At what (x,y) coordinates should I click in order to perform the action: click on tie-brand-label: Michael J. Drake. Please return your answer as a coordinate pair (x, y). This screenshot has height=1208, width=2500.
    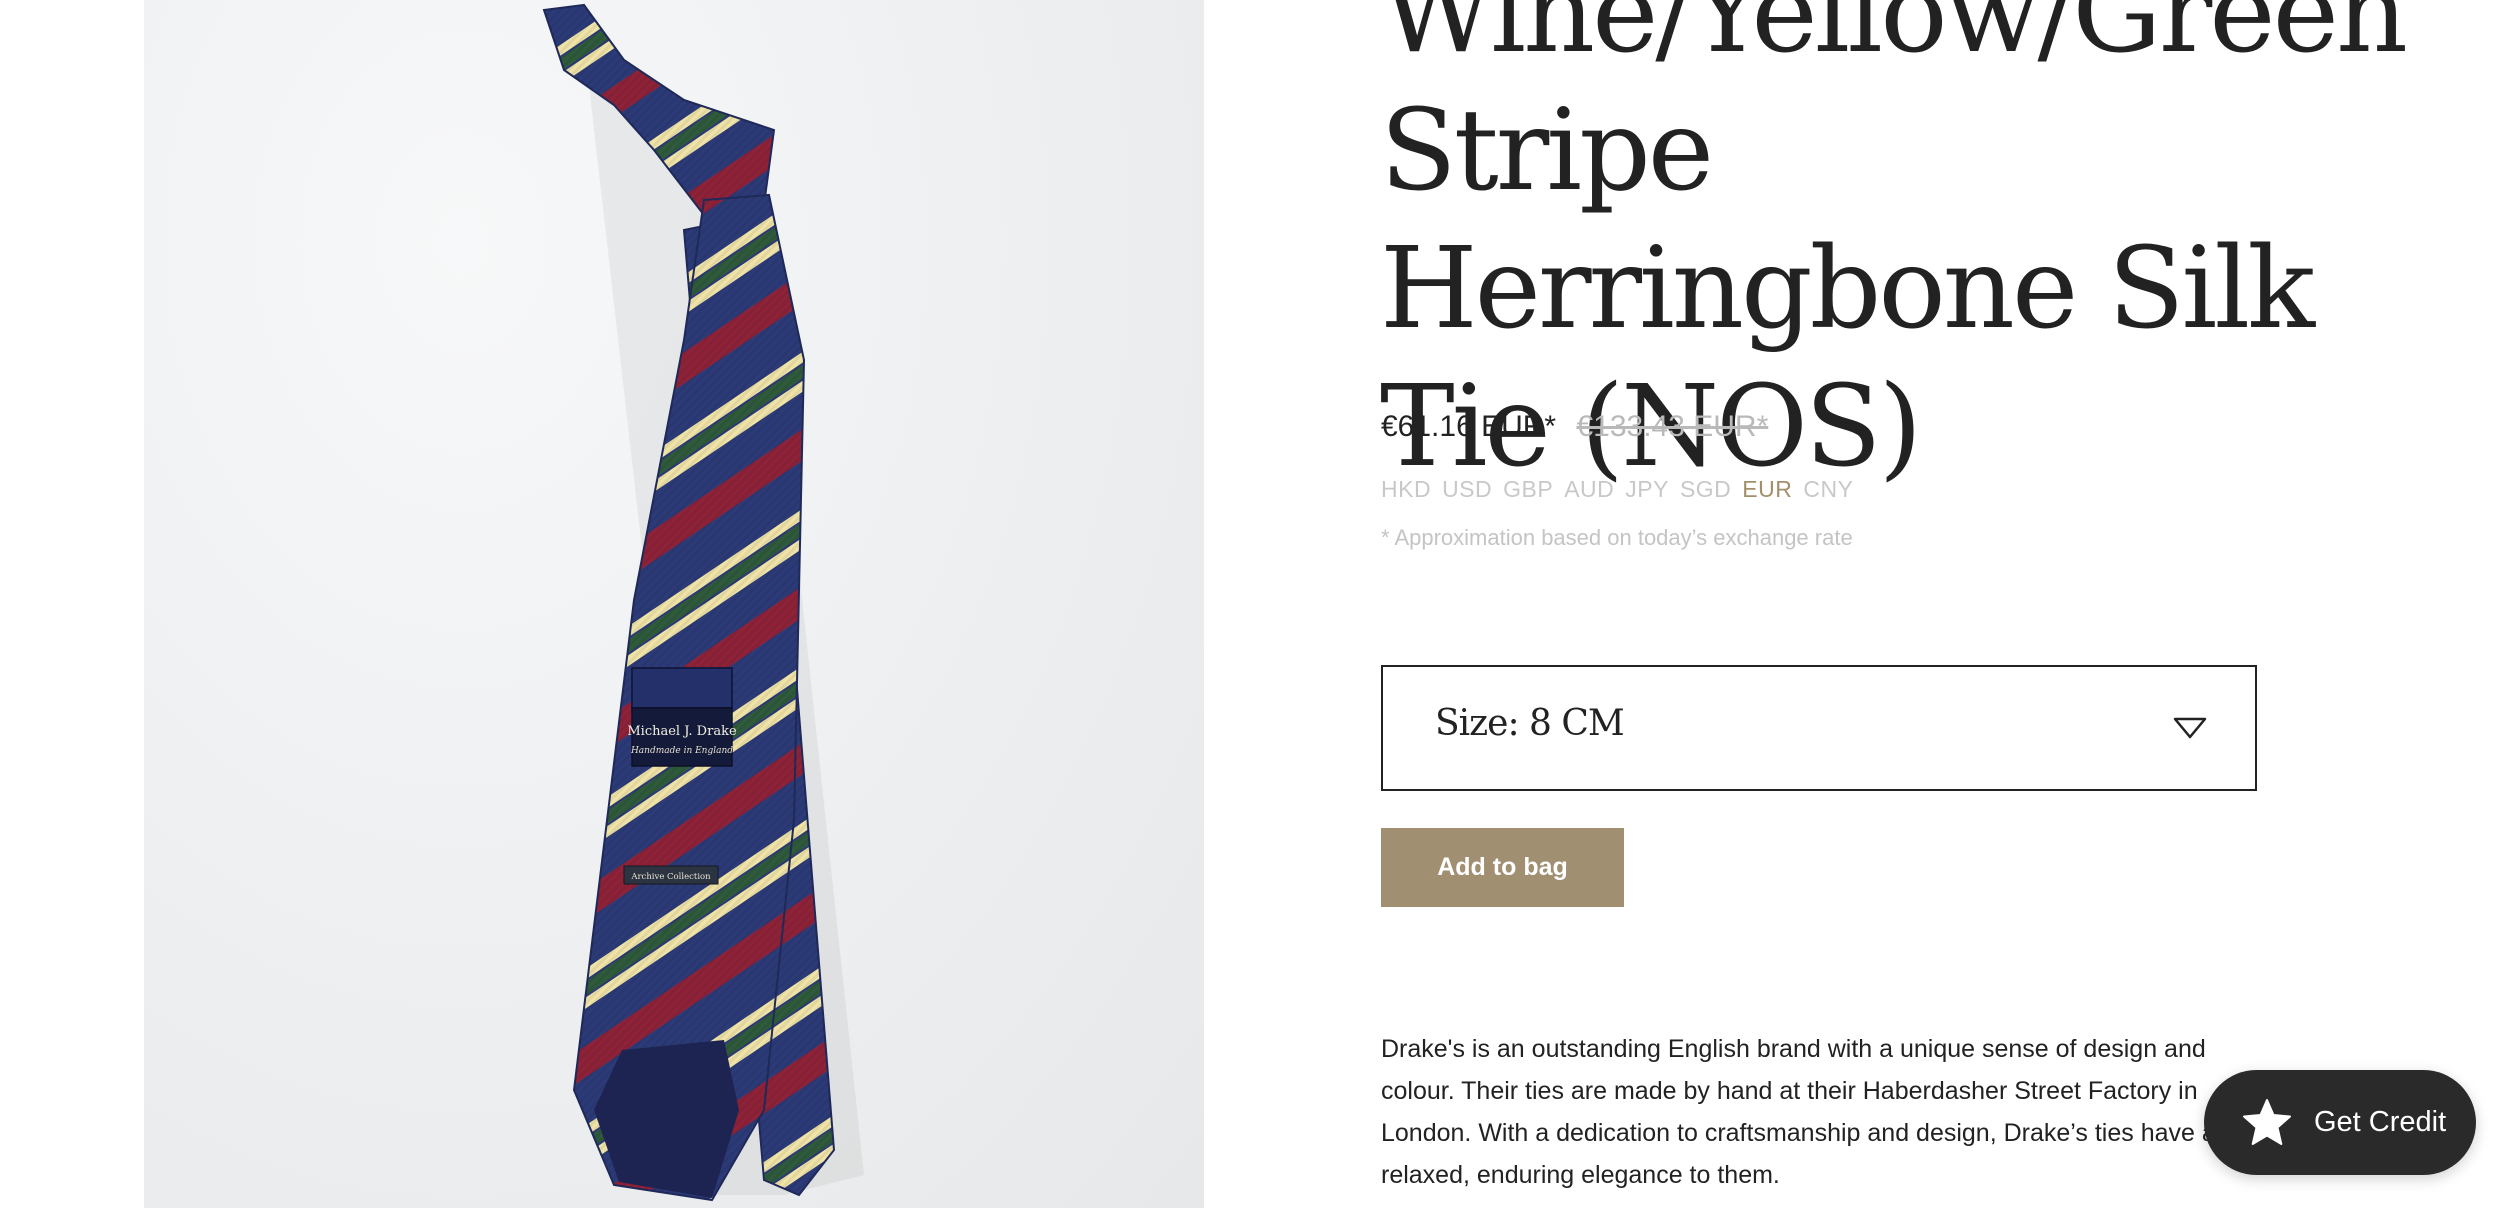
    Looking at the image, I should click on (682, 731).